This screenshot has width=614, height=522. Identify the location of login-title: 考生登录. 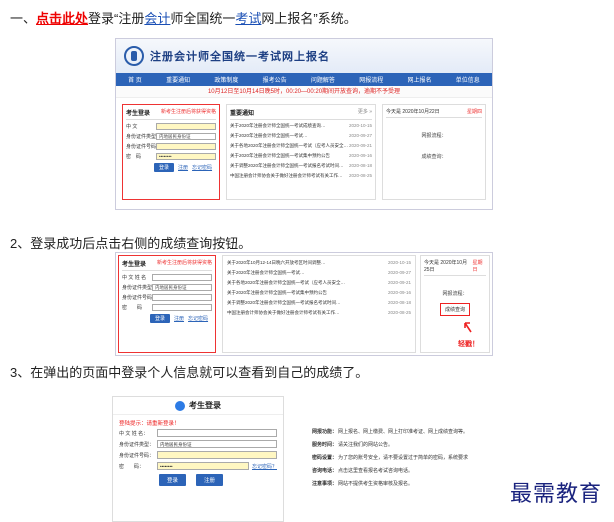
(138, 114).